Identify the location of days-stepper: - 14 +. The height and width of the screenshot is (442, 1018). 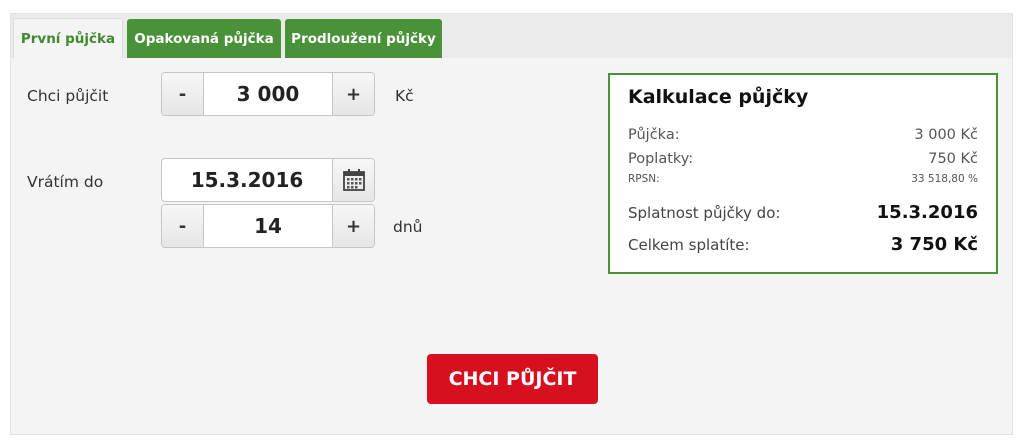
(268, 226).